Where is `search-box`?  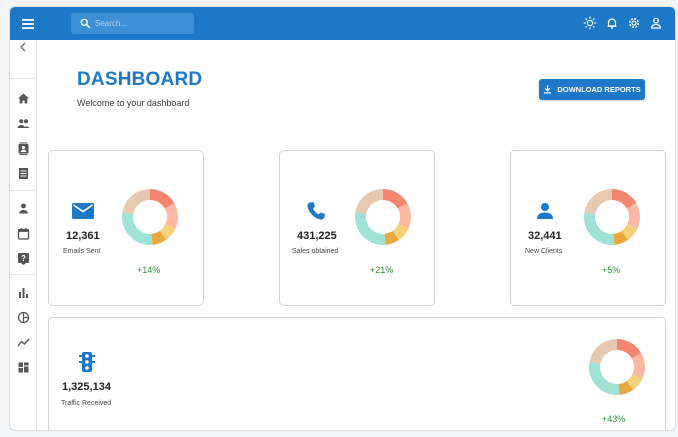
search-box is located at coordinates (132, 23).